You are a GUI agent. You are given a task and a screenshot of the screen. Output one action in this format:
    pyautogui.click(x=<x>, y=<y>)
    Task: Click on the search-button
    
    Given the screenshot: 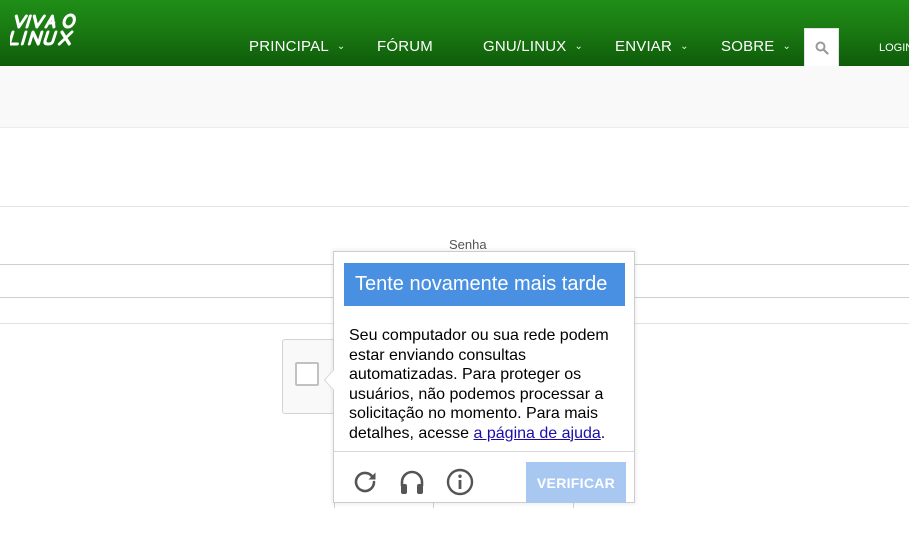 What is the action you would take?
    pyautogui.click(x=821, y=47)
    